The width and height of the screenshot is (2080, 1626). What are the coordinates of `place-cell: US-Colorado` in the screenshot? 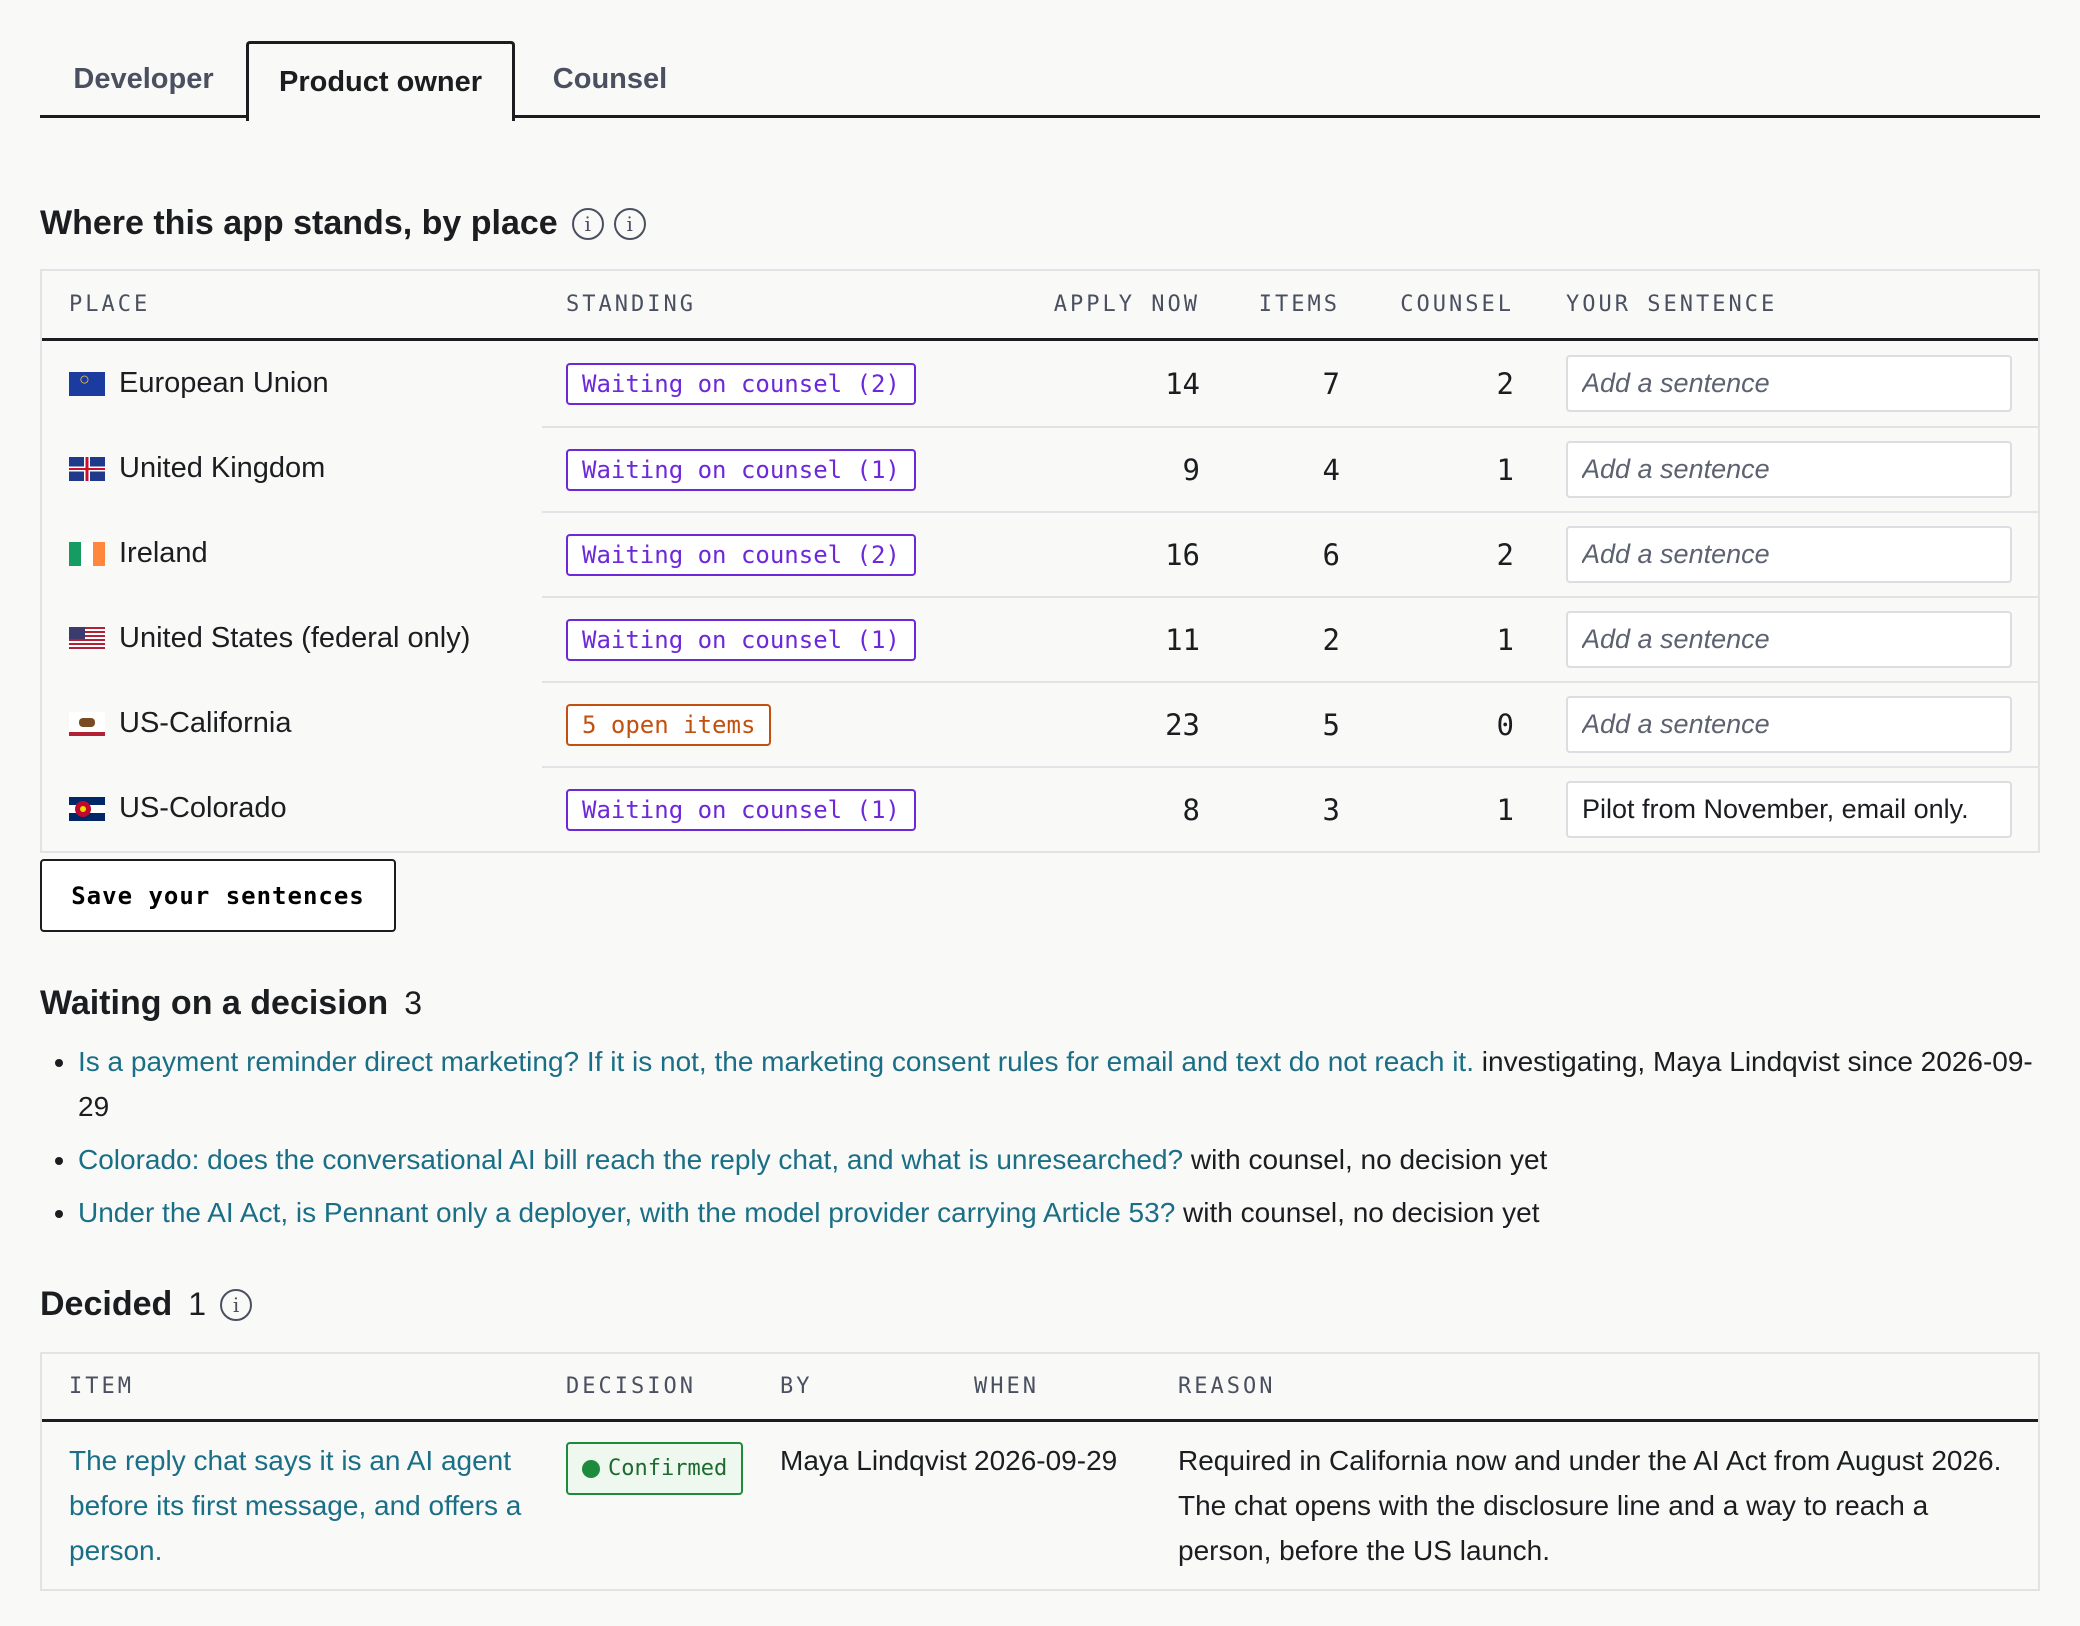 It's located at (292, 808).